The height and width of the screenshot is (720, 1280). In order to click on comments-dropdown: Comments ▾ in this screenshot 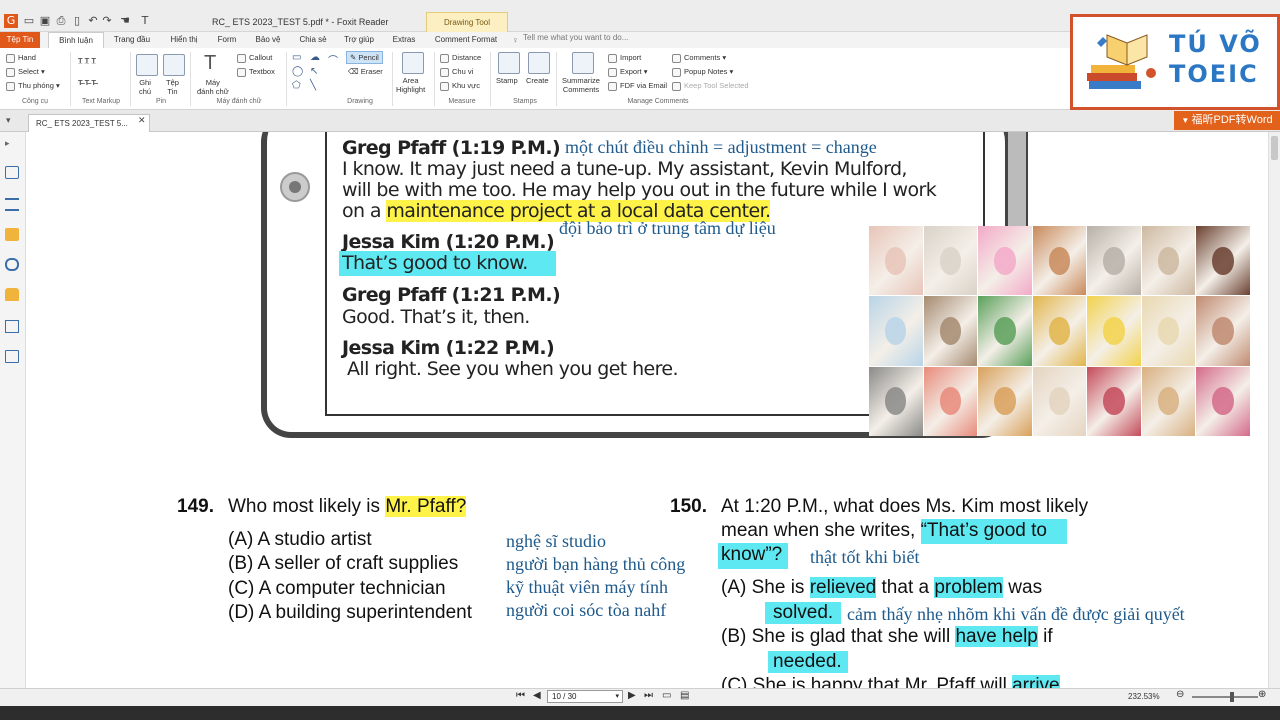, I will do `click(699, 58)`.